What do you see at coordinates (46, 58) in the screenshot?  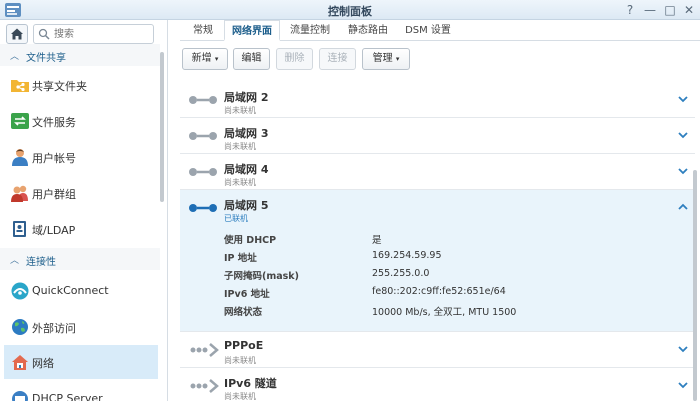 I see `section-label: 文件共享` at bounding box center [46, 58].